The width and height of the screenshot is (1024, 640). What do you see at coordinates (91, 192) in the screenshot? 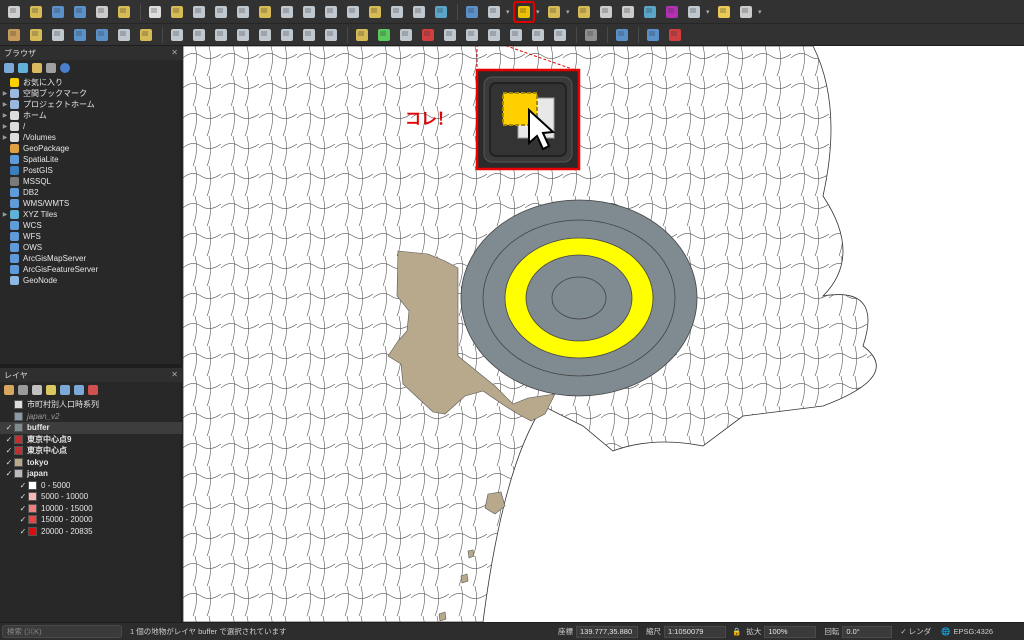
I see `browser-item: DB2` at bounding box center [91, 192].